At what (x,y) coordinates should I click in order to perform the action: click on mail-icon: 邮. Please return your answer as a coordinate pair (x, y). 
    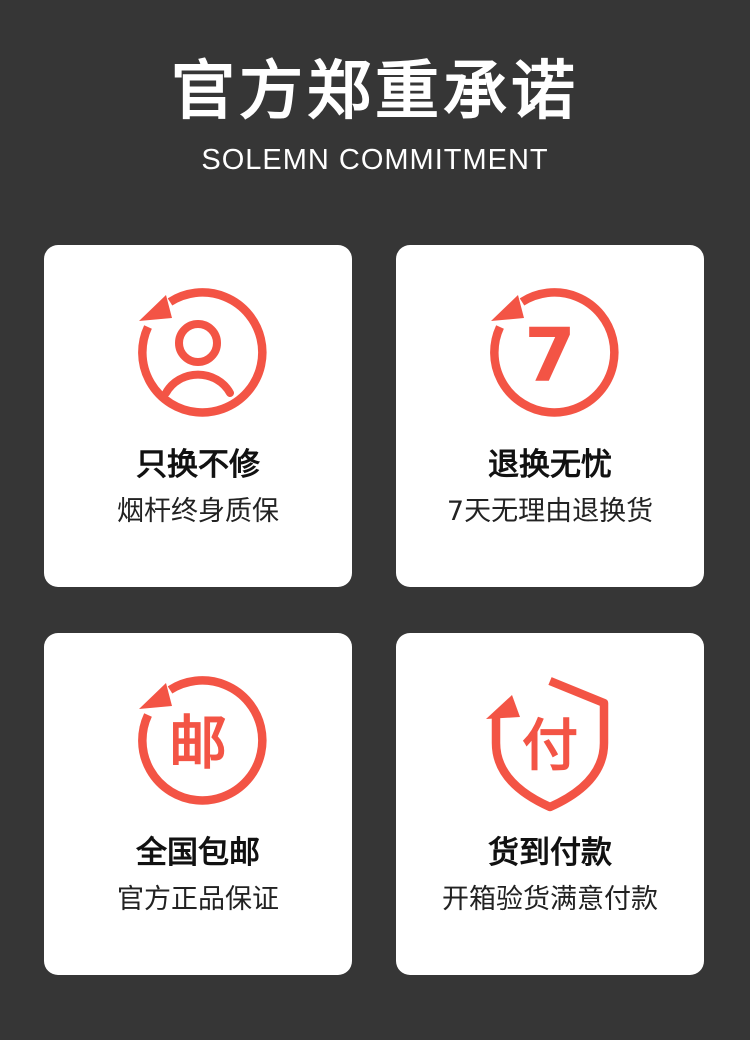
    Looking at the image, I should click on (198, 743).